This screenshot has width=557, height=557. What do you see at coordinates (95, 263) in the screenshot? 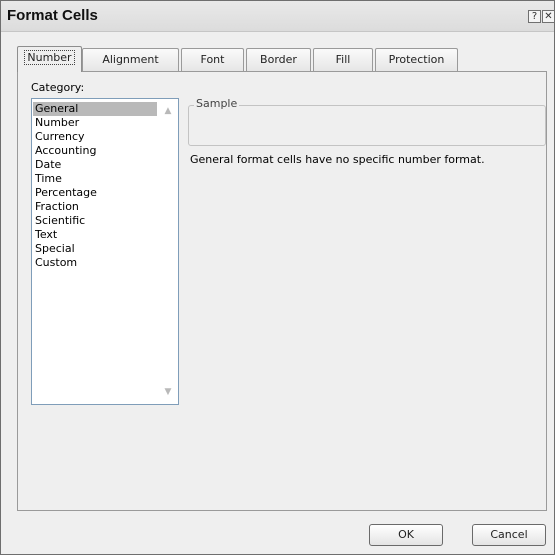
I see `category-item-custom: Custom` at bounding box center [95, 263].